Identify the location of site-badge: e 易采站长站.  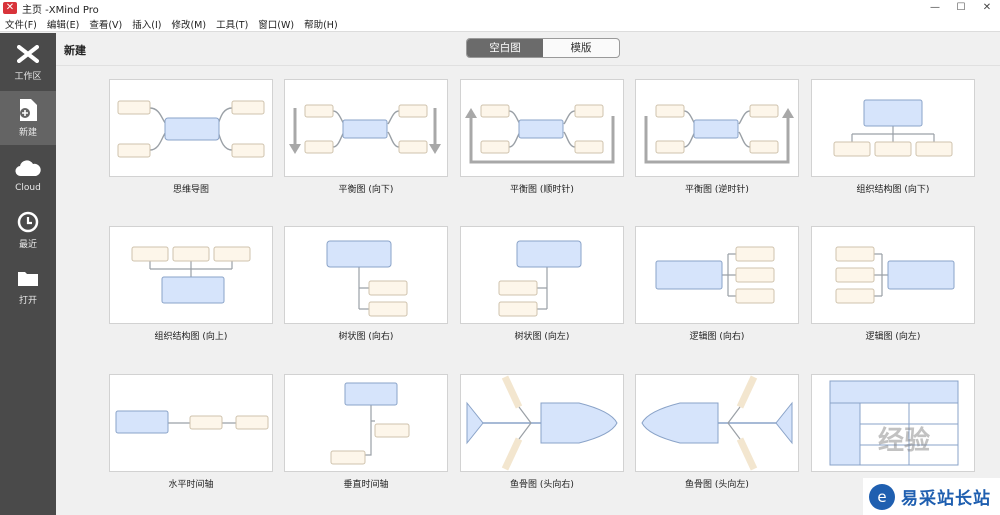
(931, 496).